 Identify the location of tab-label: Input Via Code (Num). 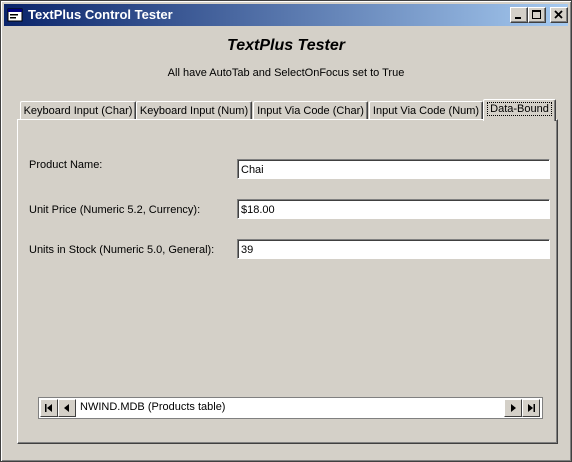
(426, 111).